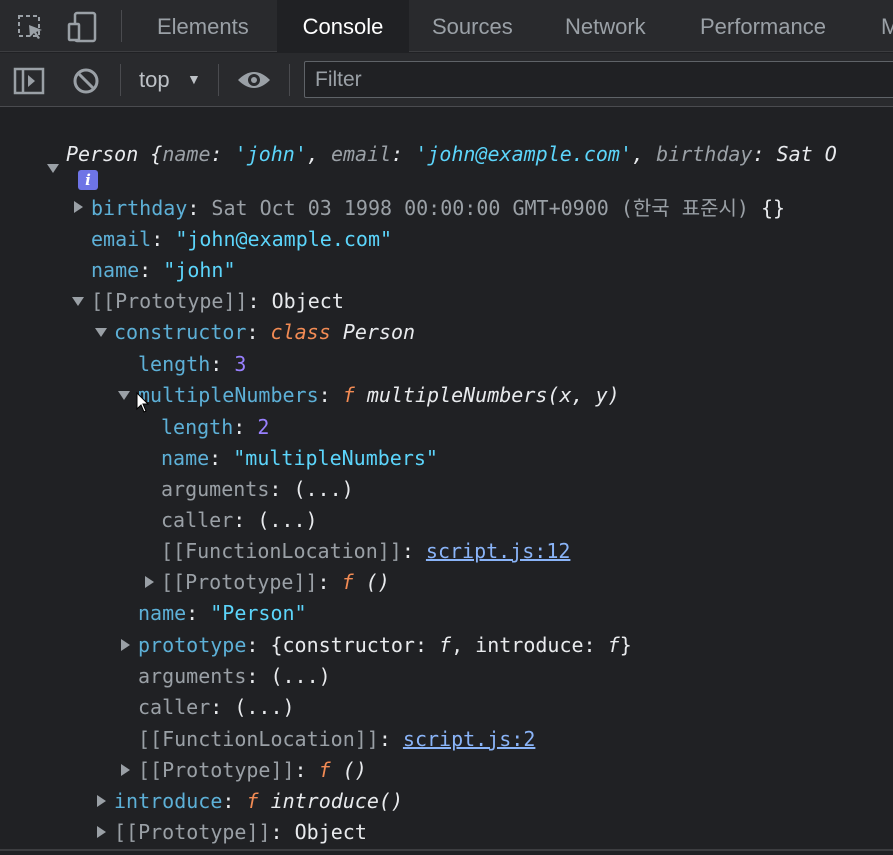 The height and width of the screenshot is (855, 893). Describe the element at coordinates (242, 239) in the screenshot. I see `property-email: email: "john@example.com"` at that location.